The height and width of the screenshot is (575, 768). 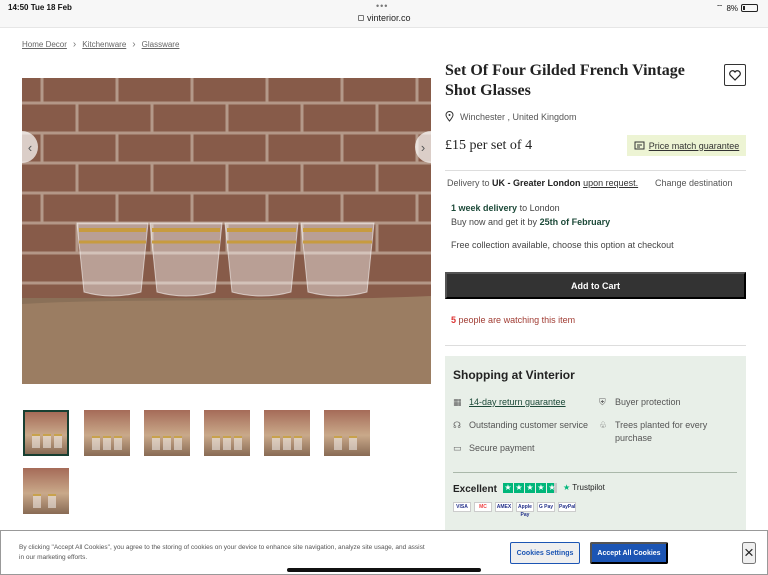 I want to click on mastercard-icon: MC, so click(x=483, y=507).